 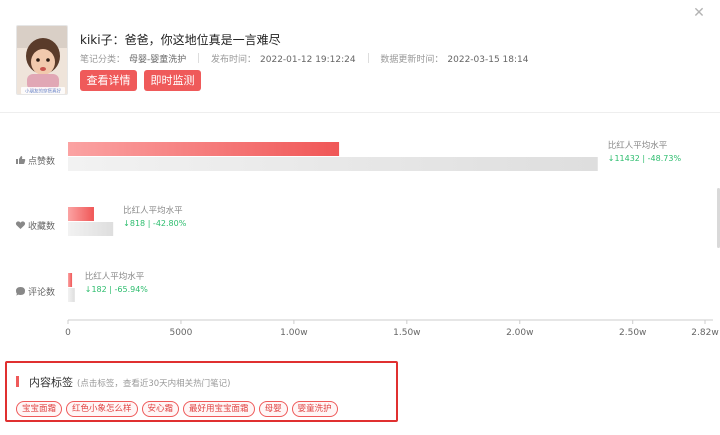 What do you see at coordinates (172, 80) in the screenshot?
I see `realtime-monitor-button: 即时监测` at bounding box center [172, 80].